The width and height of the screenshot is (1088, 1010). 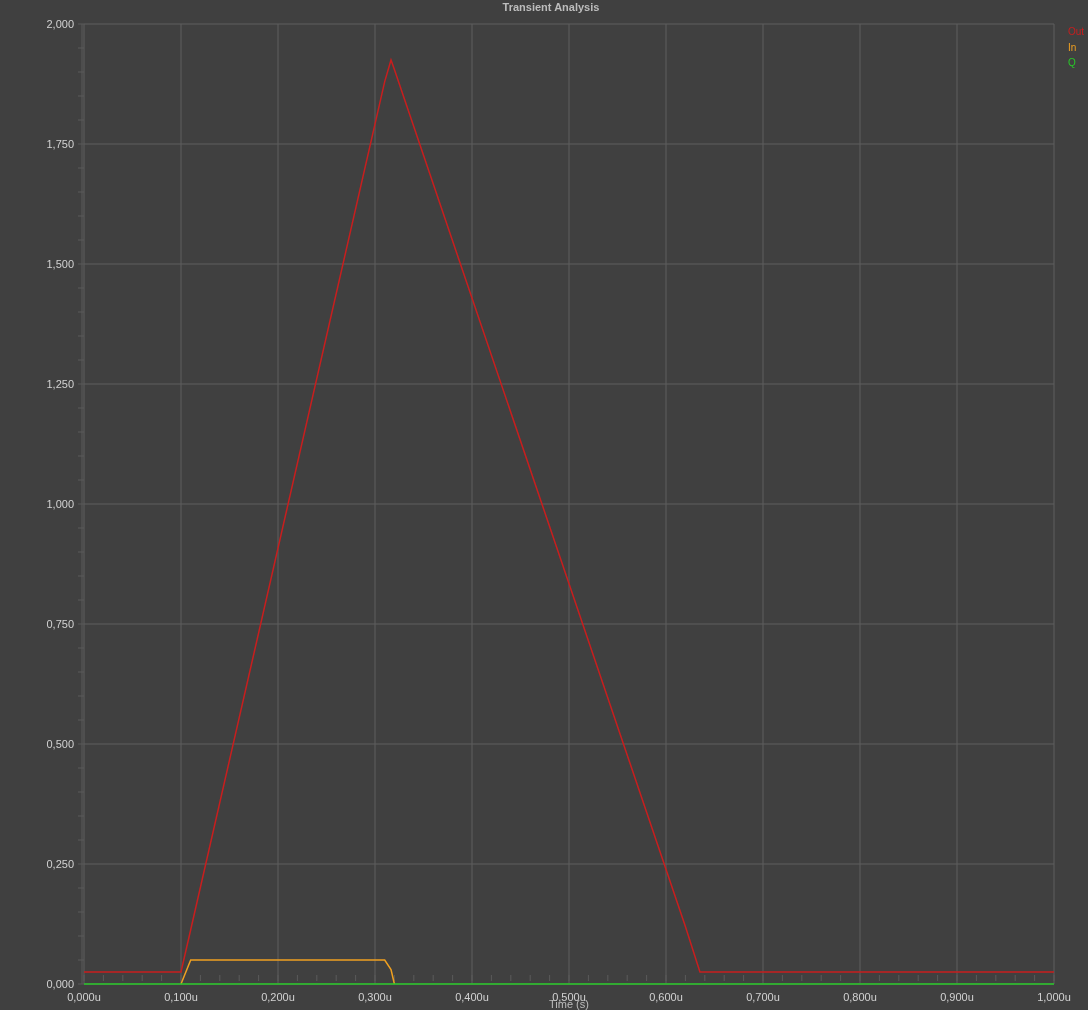 I want to click on x-tick-label: 0,600u, so click(x=666, y=997).